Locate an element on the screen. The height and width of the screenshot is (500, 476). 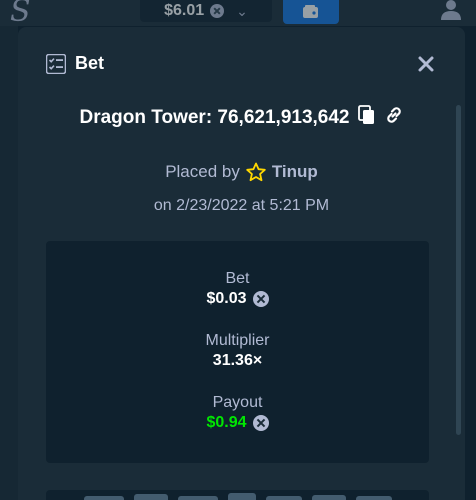
date-prefix: on is located at coordinates (162, 205).